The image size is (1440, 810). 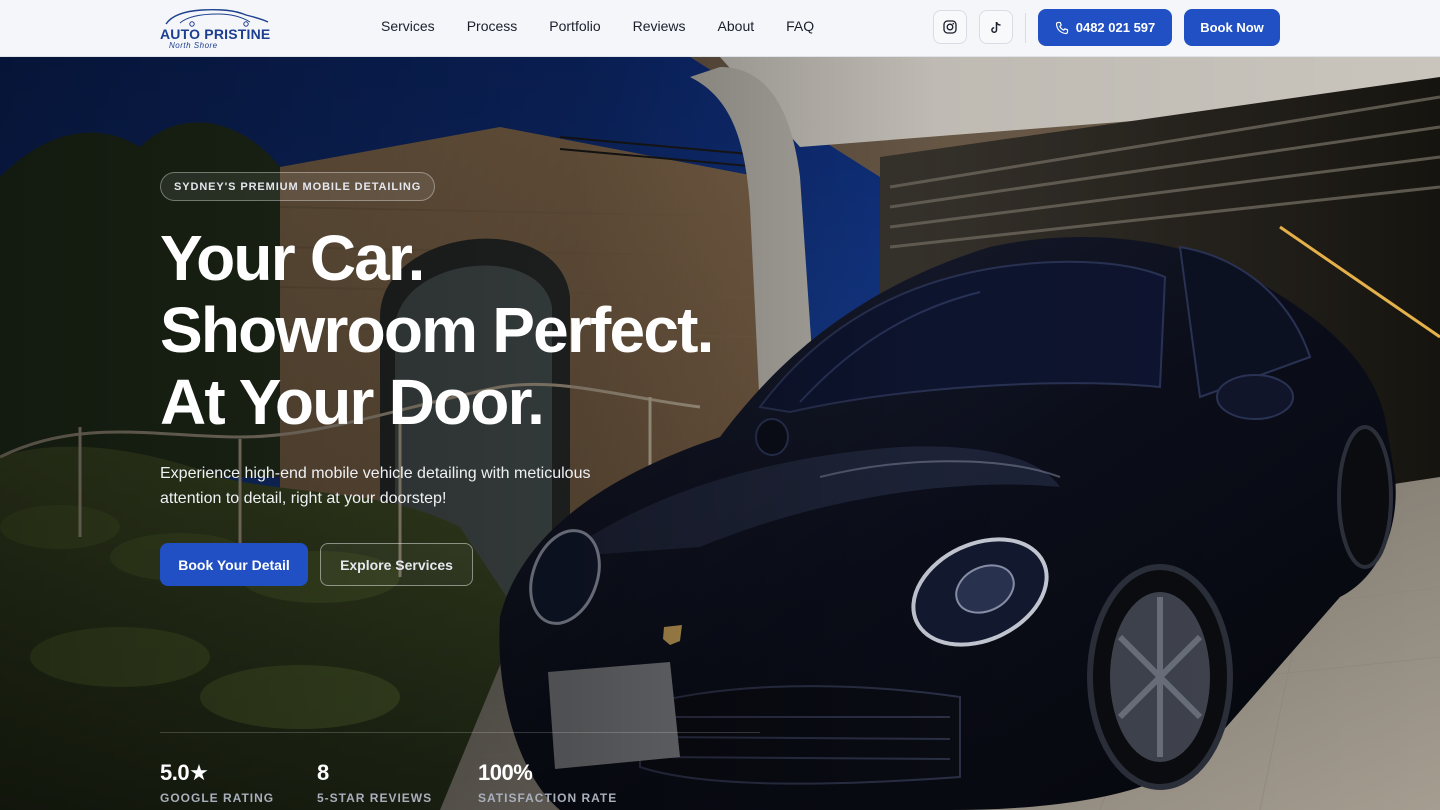 I want to click on nav-link-about: About, so click(x=736, y=26).